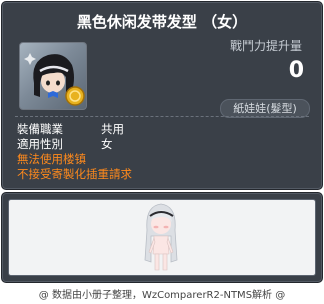  What do you see at coordinates (74, 174) in the screenshot?
I see `warning-text: 不接受寄製化插重請求` at bounding box center [74, 174].